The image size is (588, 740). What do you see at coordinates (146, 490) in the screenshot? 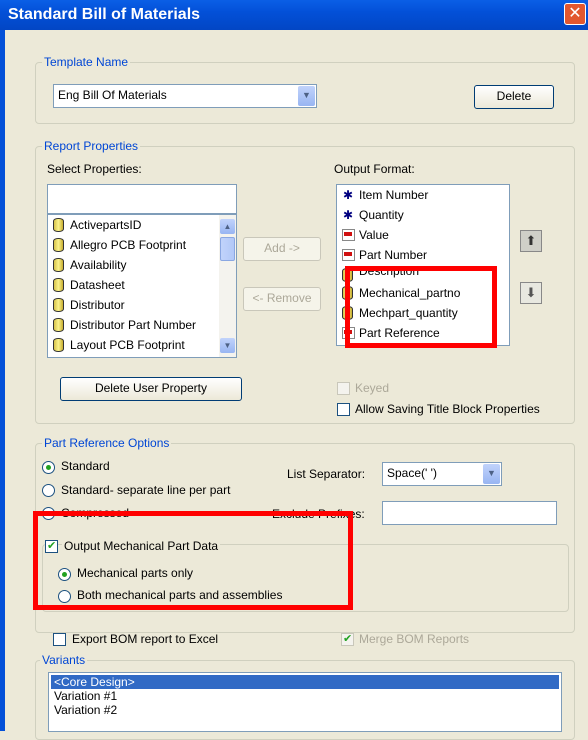
I see `standard-separate-label: Standard- separate line per part` at bounding box center [146, 490].